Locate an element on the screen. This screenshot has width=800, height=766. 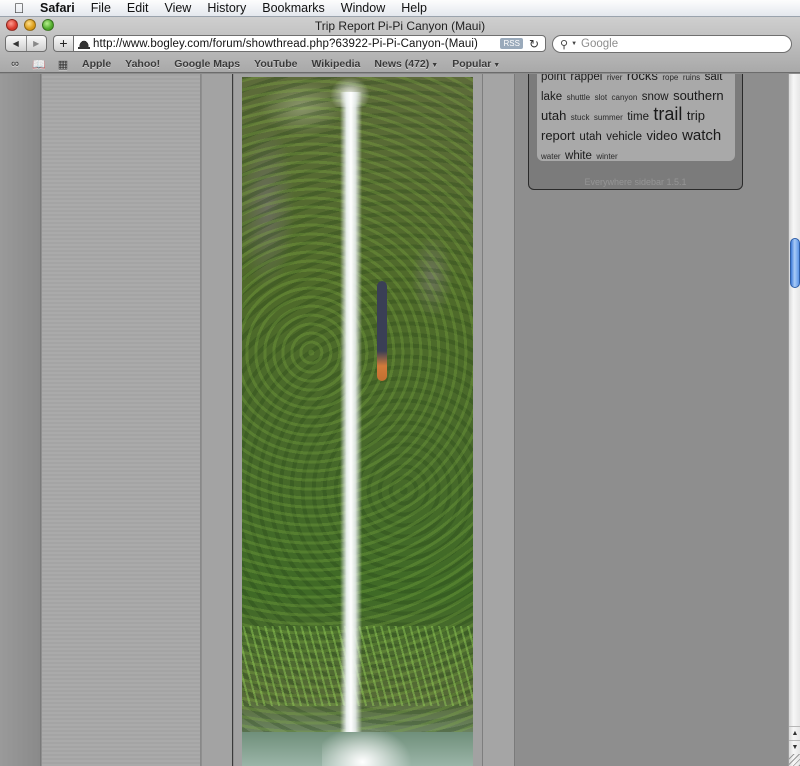
tag-link: white is located at coordinates (578, 156).